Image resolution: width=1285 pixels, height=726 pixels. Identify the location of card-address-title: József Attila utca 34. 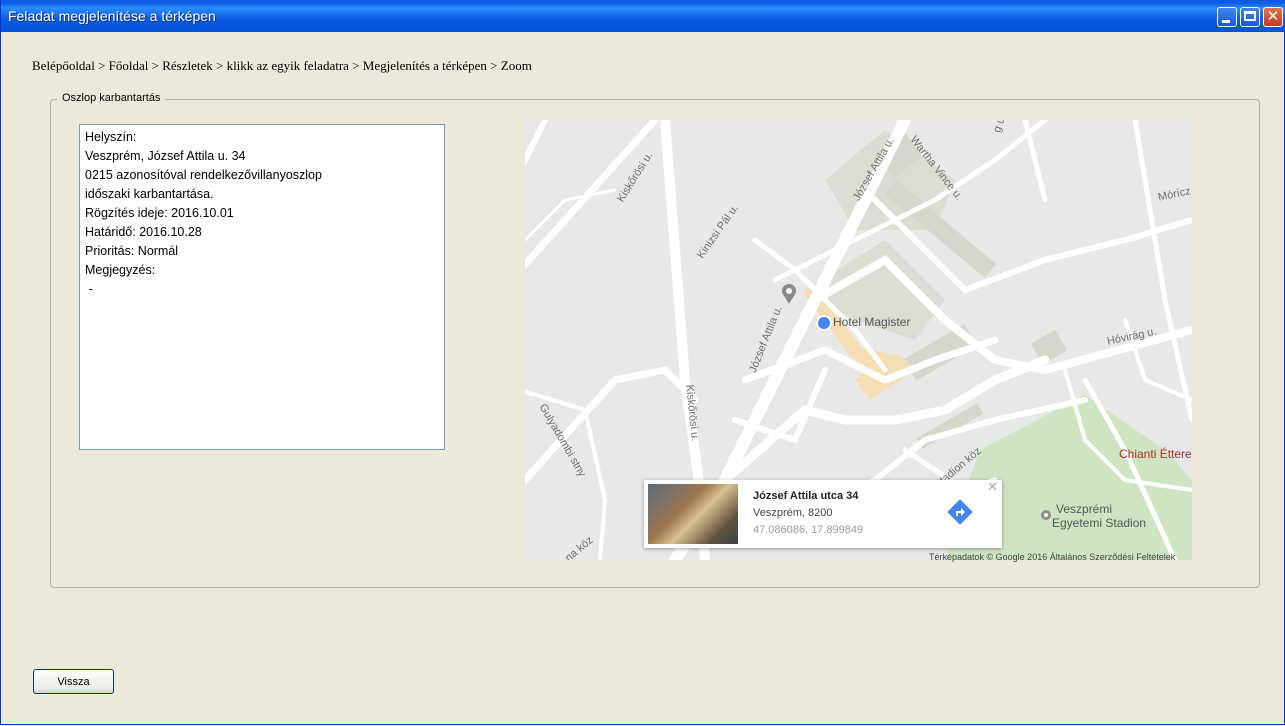
(806, 496).